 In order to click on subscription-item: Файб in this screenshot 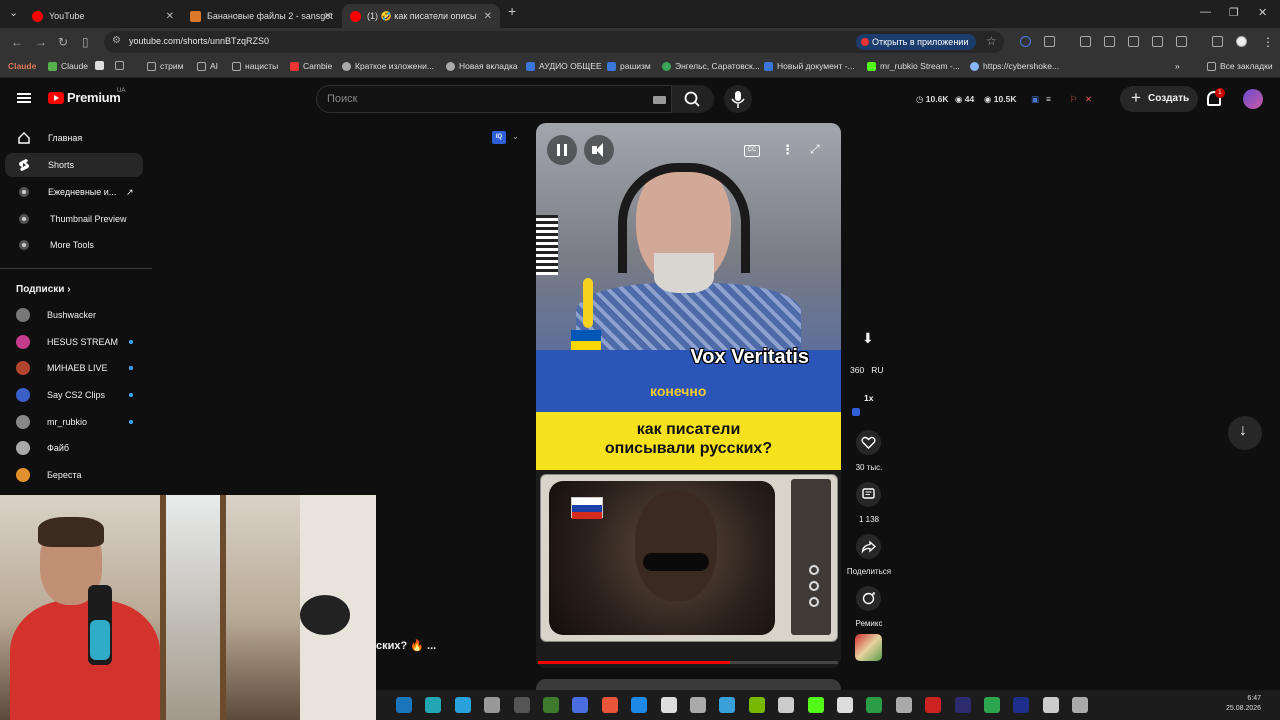, I will do `click(42, 448)`.